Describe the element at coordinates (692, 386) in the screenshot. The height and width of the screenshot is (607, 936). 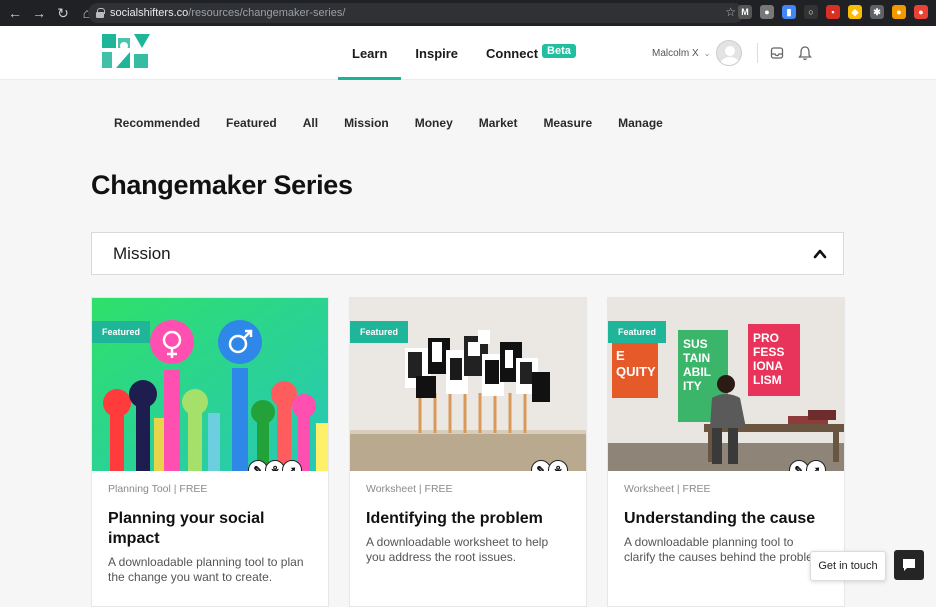
I see `svg-text: ITY` at that location.